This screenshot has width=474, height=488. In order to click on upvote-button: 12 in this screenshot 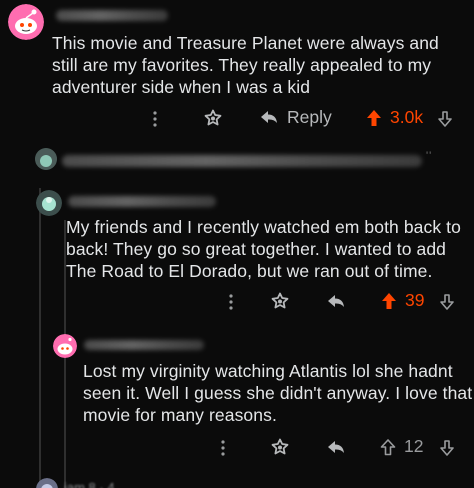, I will do `click(401, 446)`.